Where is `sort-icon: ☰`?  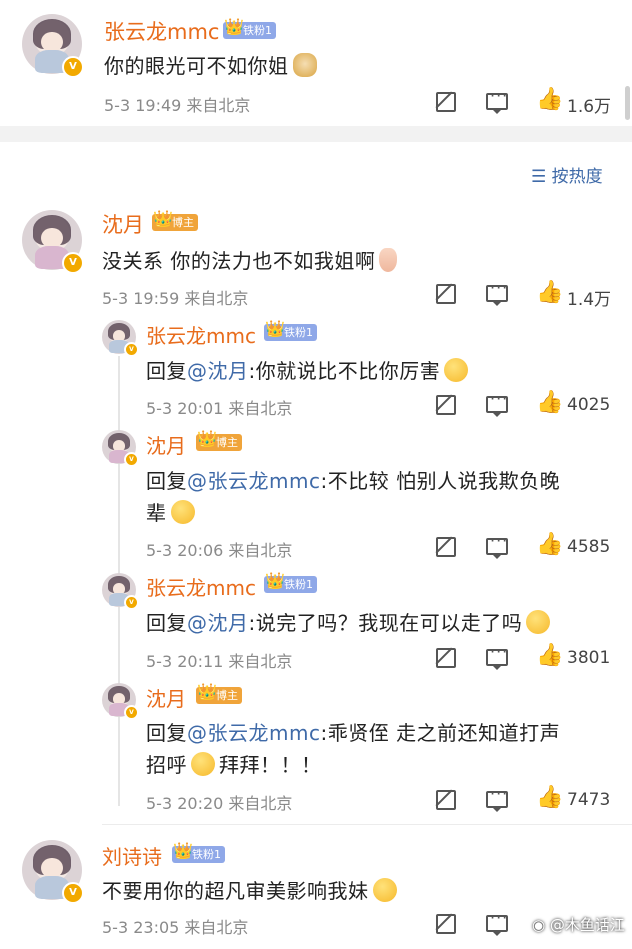 sort-icon: ☰ is located at coordinates (541, 177).